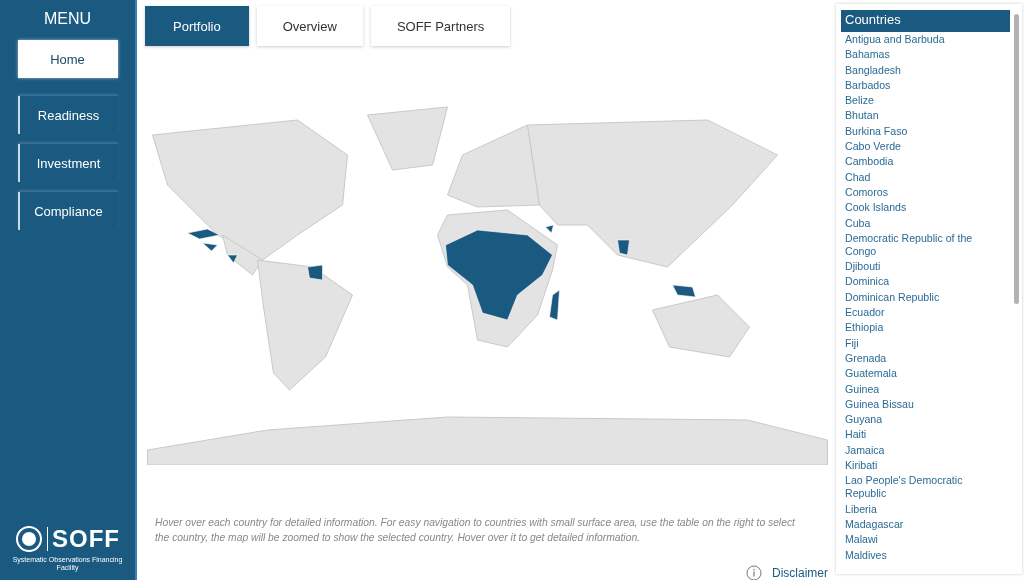  I want to click on tab: SOFF Partners, so click(440, 26).